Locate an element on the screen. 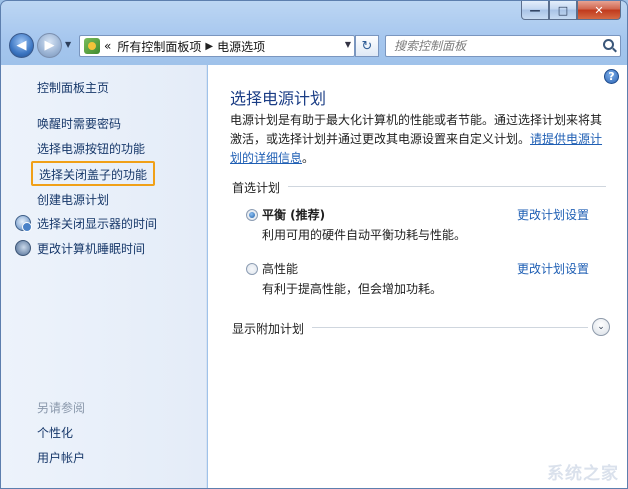 This screenshot has height=489, width=628. search-box is located at coordinates (503, 46).